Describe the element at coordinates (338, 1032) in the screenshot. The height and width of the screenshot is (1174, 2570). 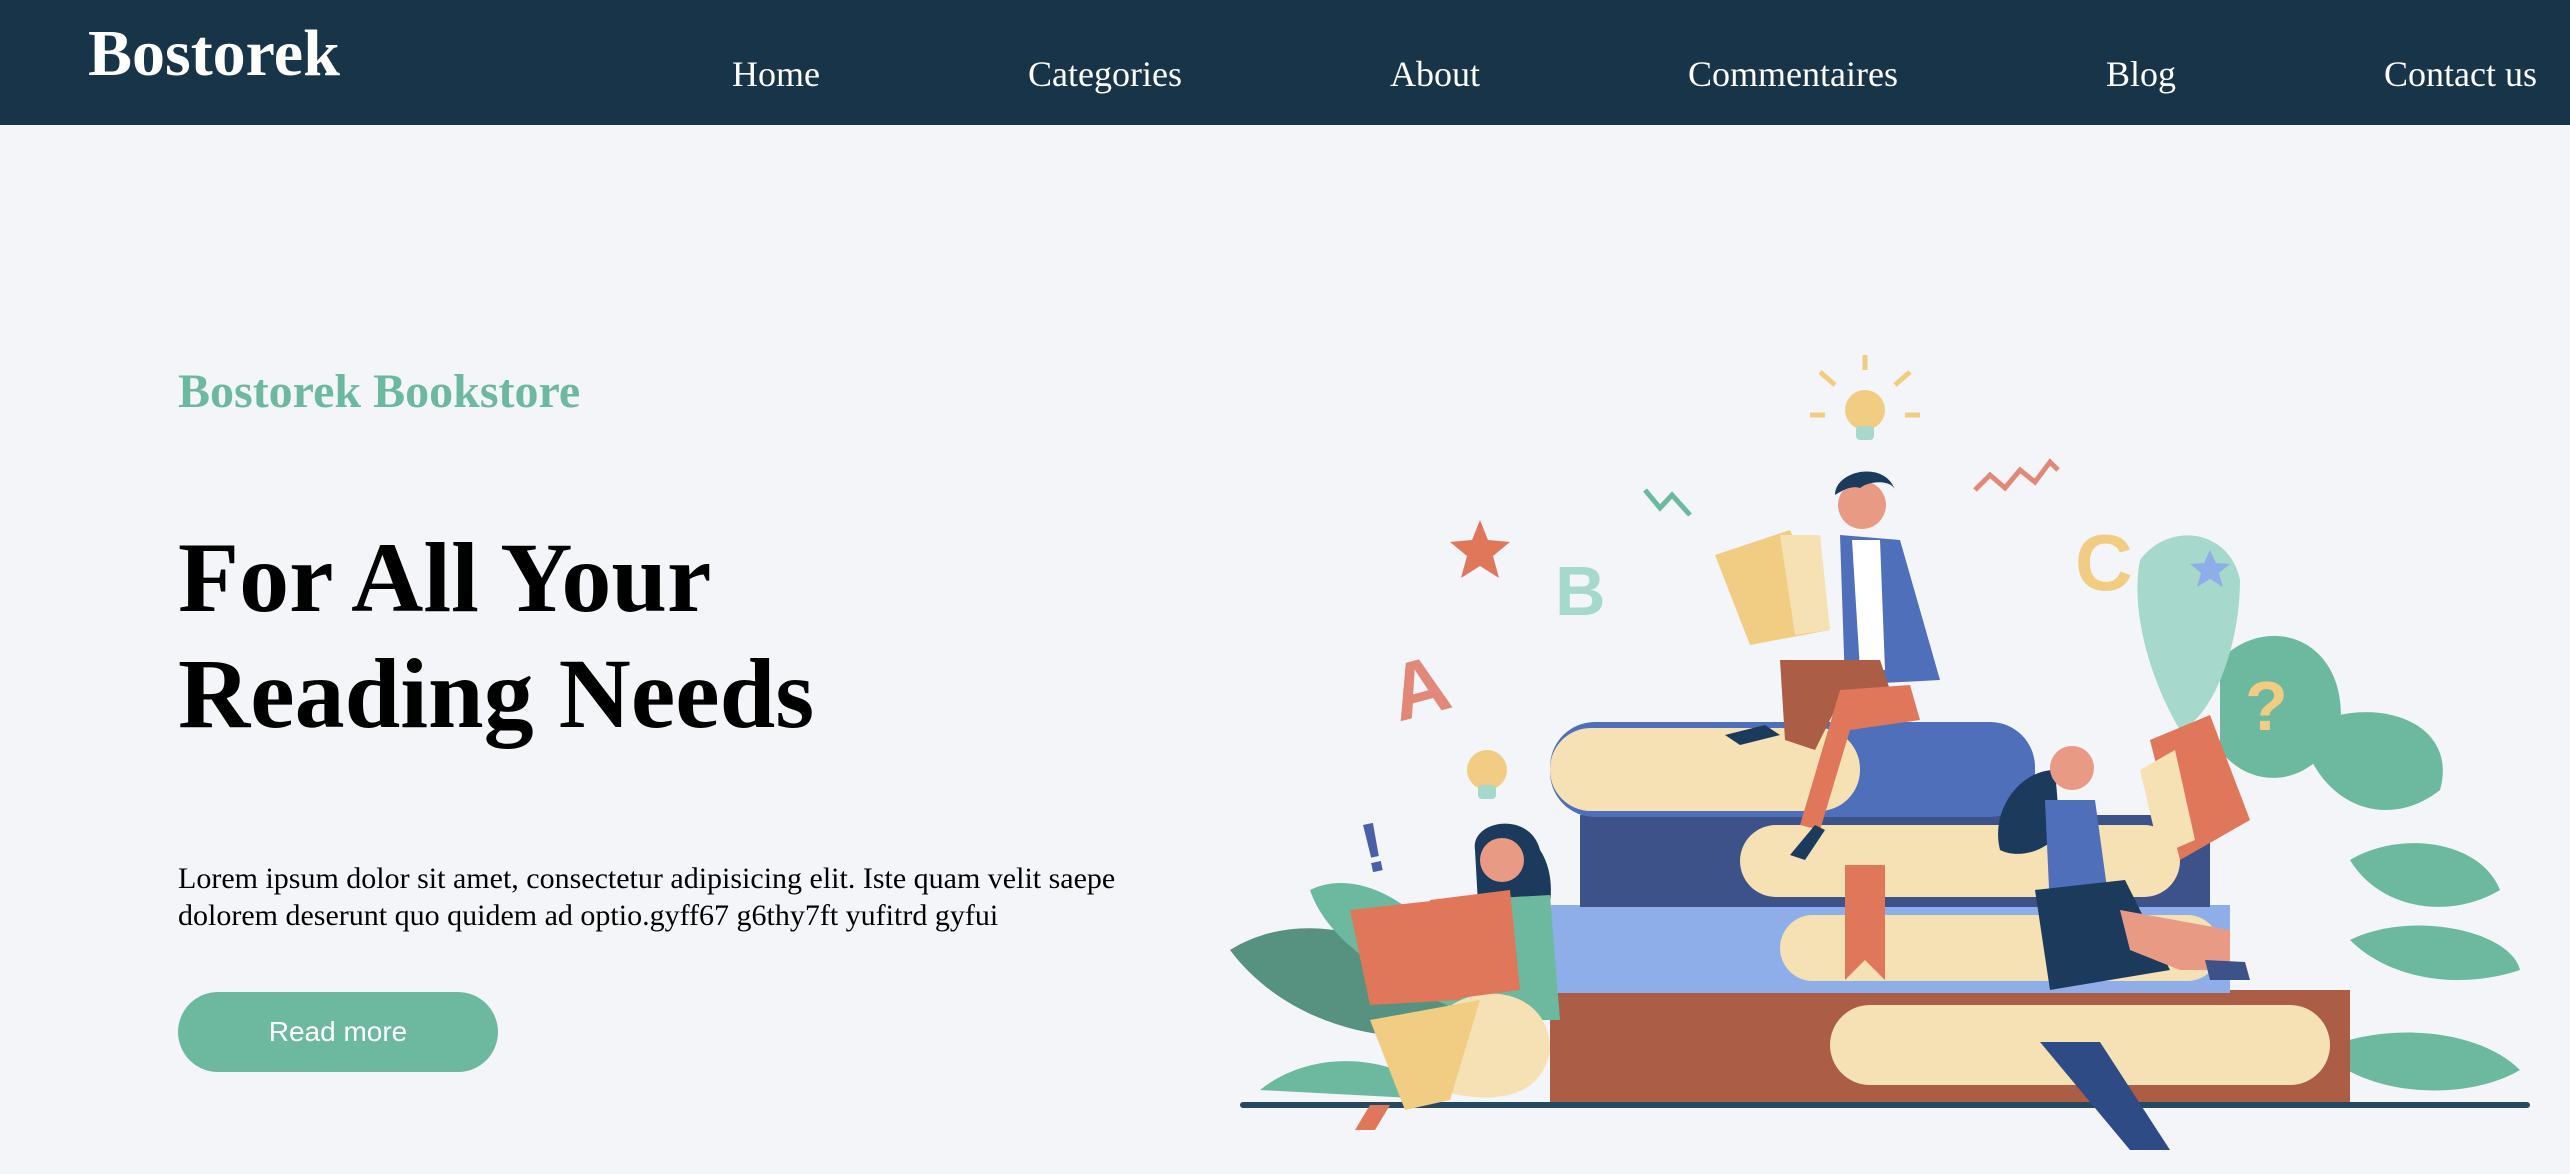
I see `read-more-button: Read more` at that location.